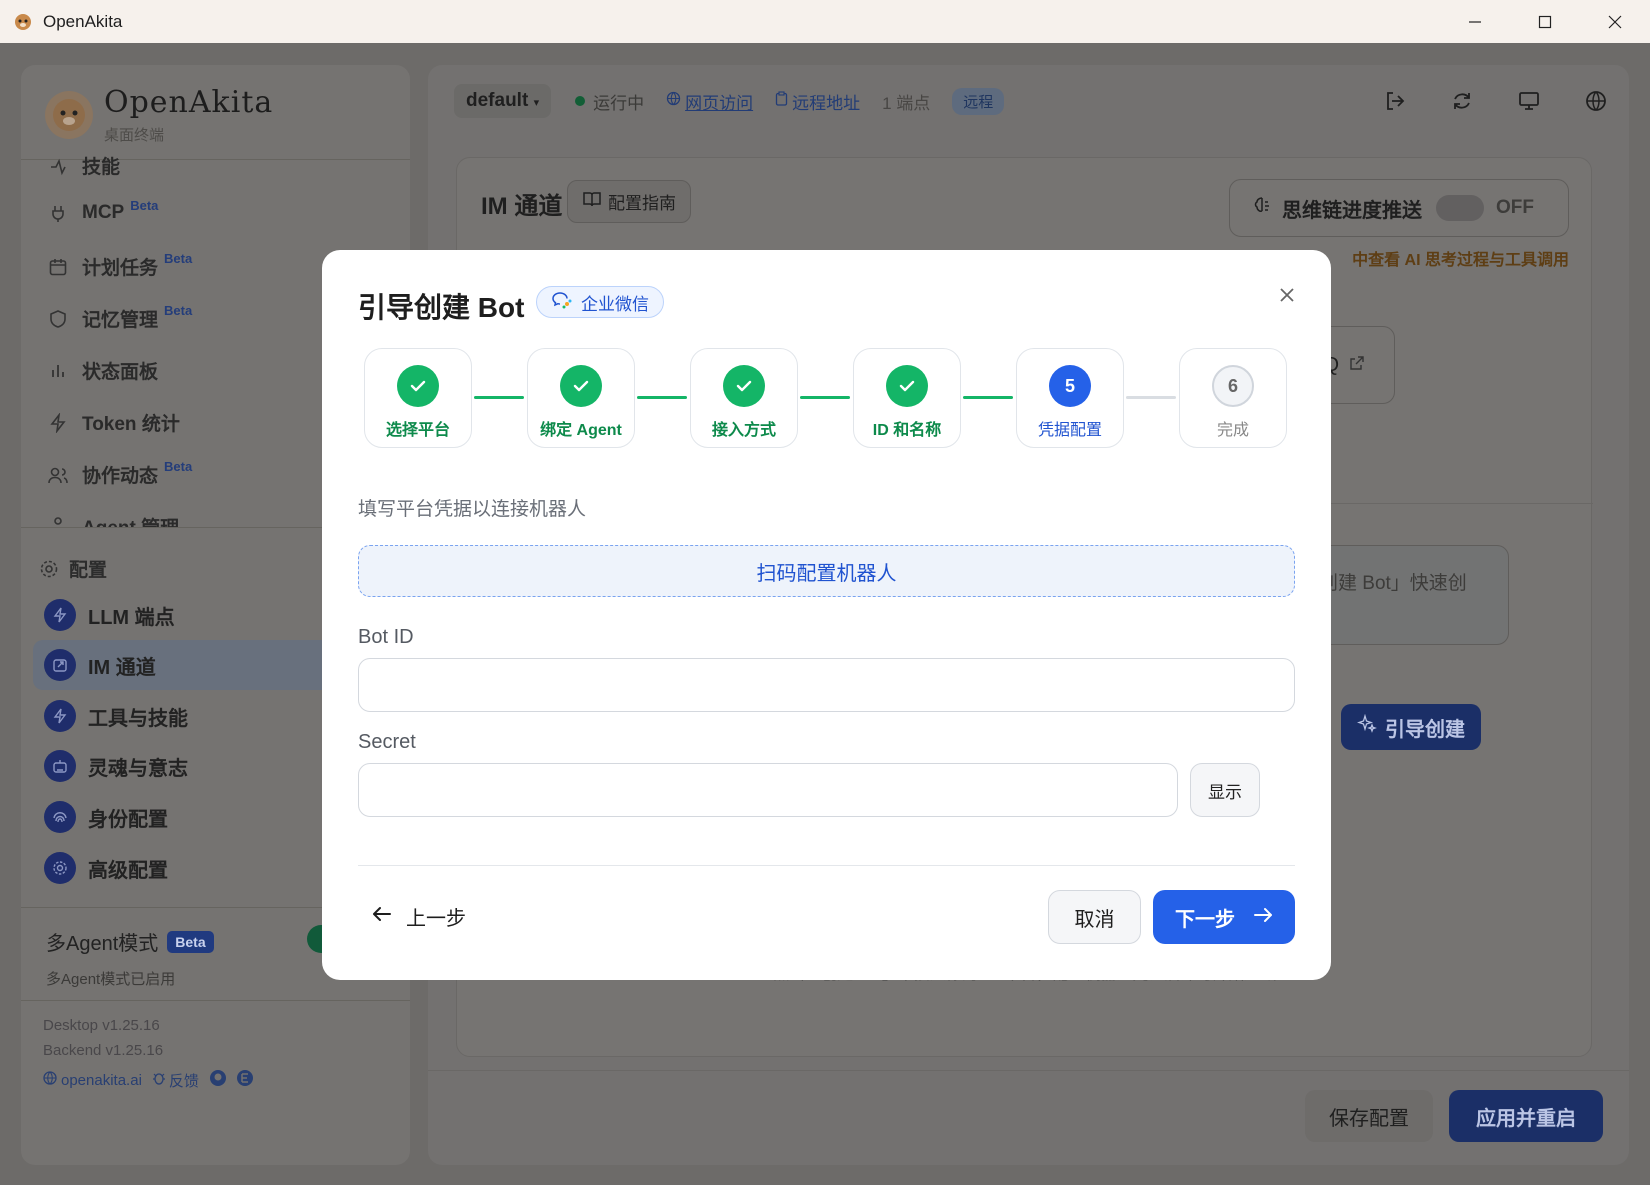  Describe the element at coordinates (159, 1080) in the screenshot. I see `bug-icon` at that location.